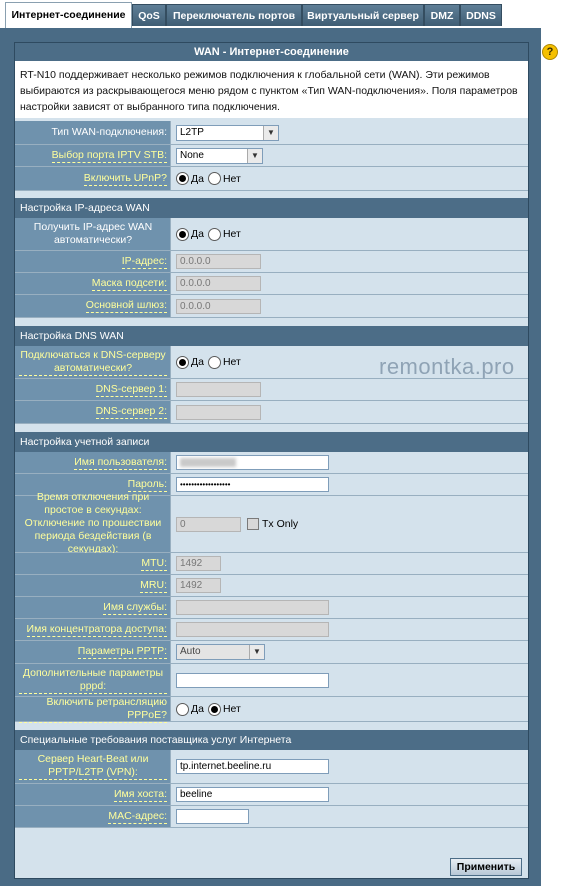  What do you see at coordinates (271, 817) in the screenshot?
I see `mac-row: MAC-адрес:` at bounding box center [271, 817].